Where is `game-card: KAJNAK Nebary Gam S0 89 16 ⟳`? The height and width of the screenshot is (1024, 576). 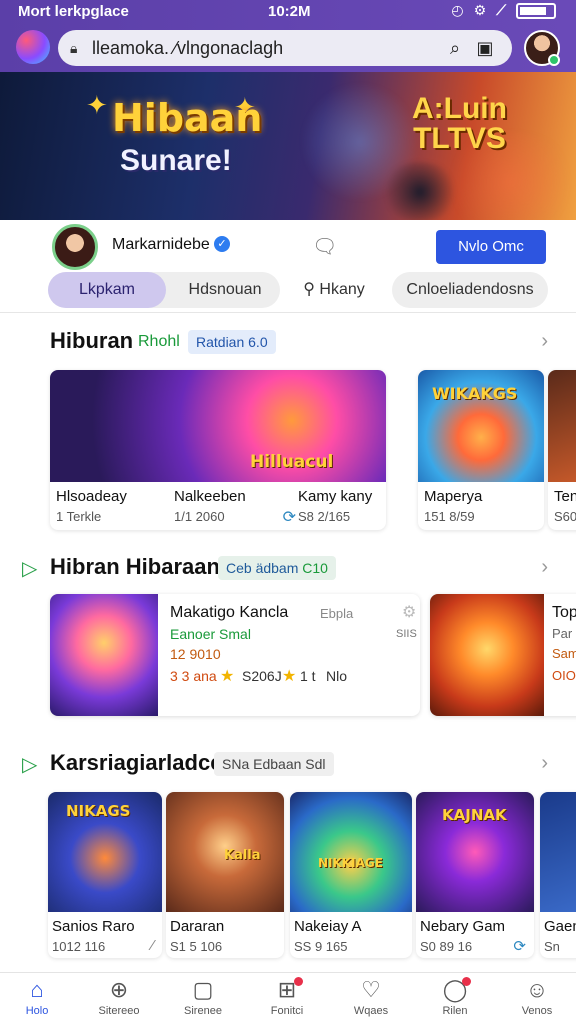 game-card: KAJNAK Nebary Gam S0 89 16 ⟳ is located at coordinates (475, 875).